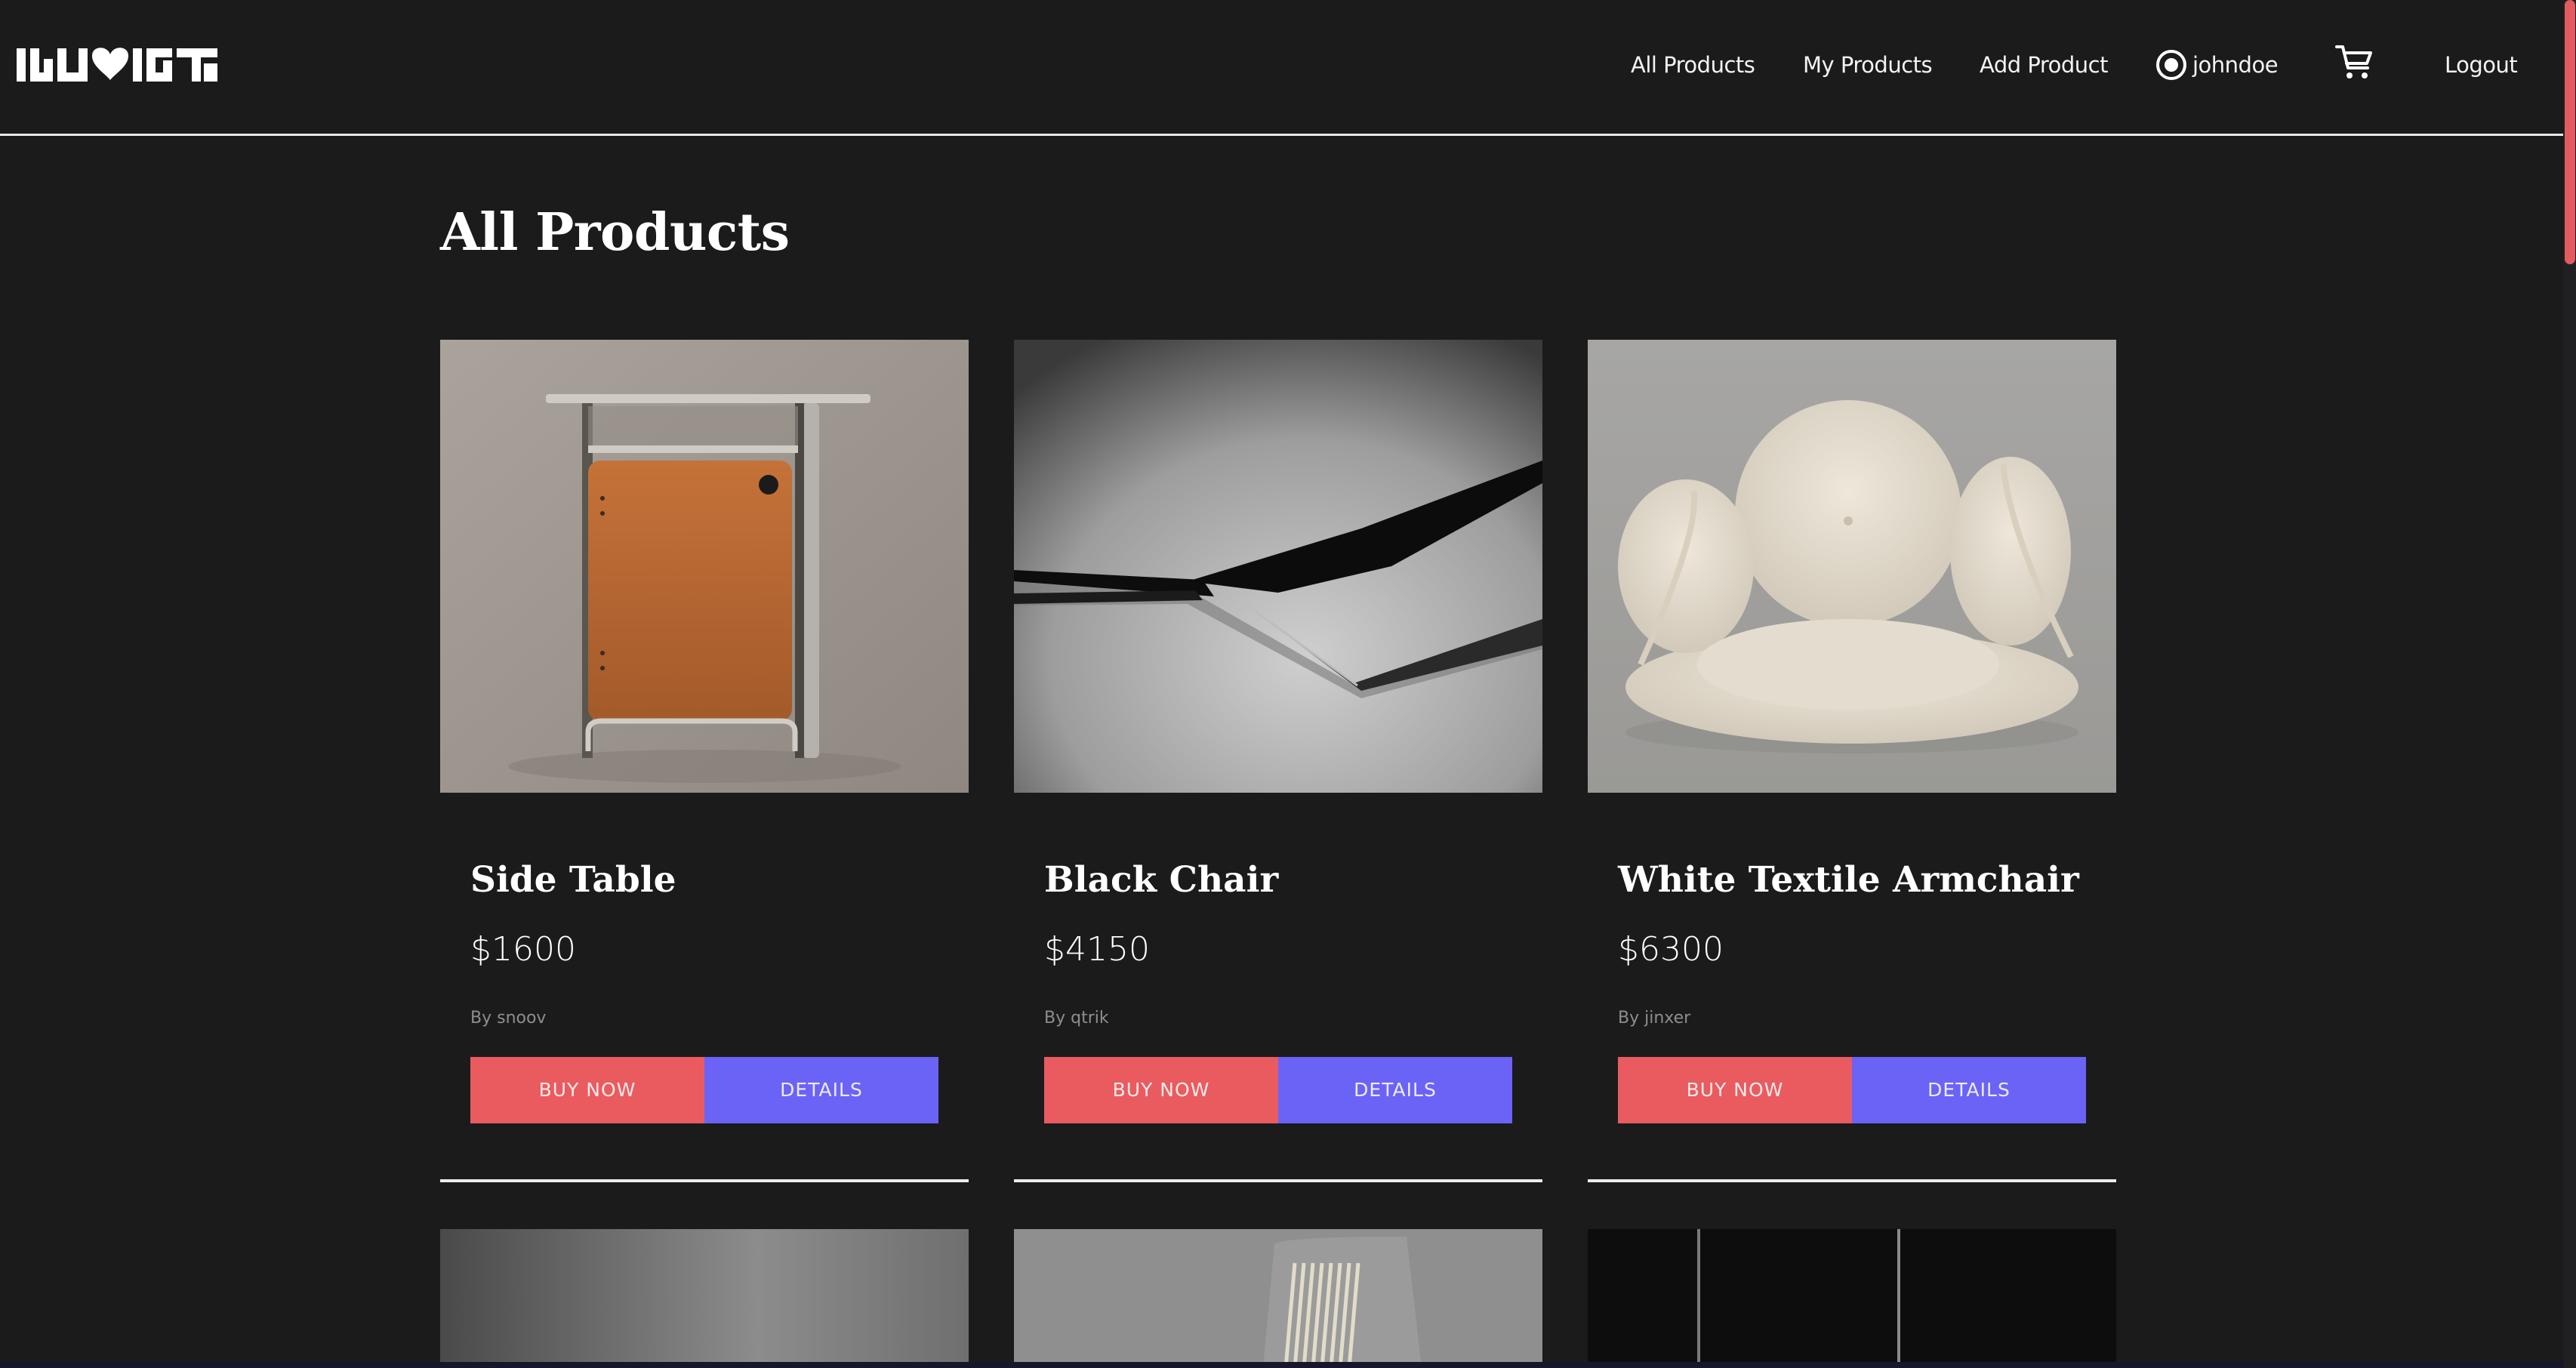  I want to click on nav-my-products: My Products, so click(1868, 65).